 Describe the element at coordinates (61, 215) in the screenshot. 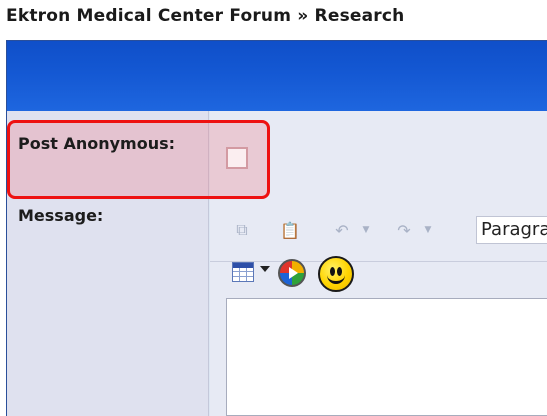

I see `message-label: Message:` at that location.